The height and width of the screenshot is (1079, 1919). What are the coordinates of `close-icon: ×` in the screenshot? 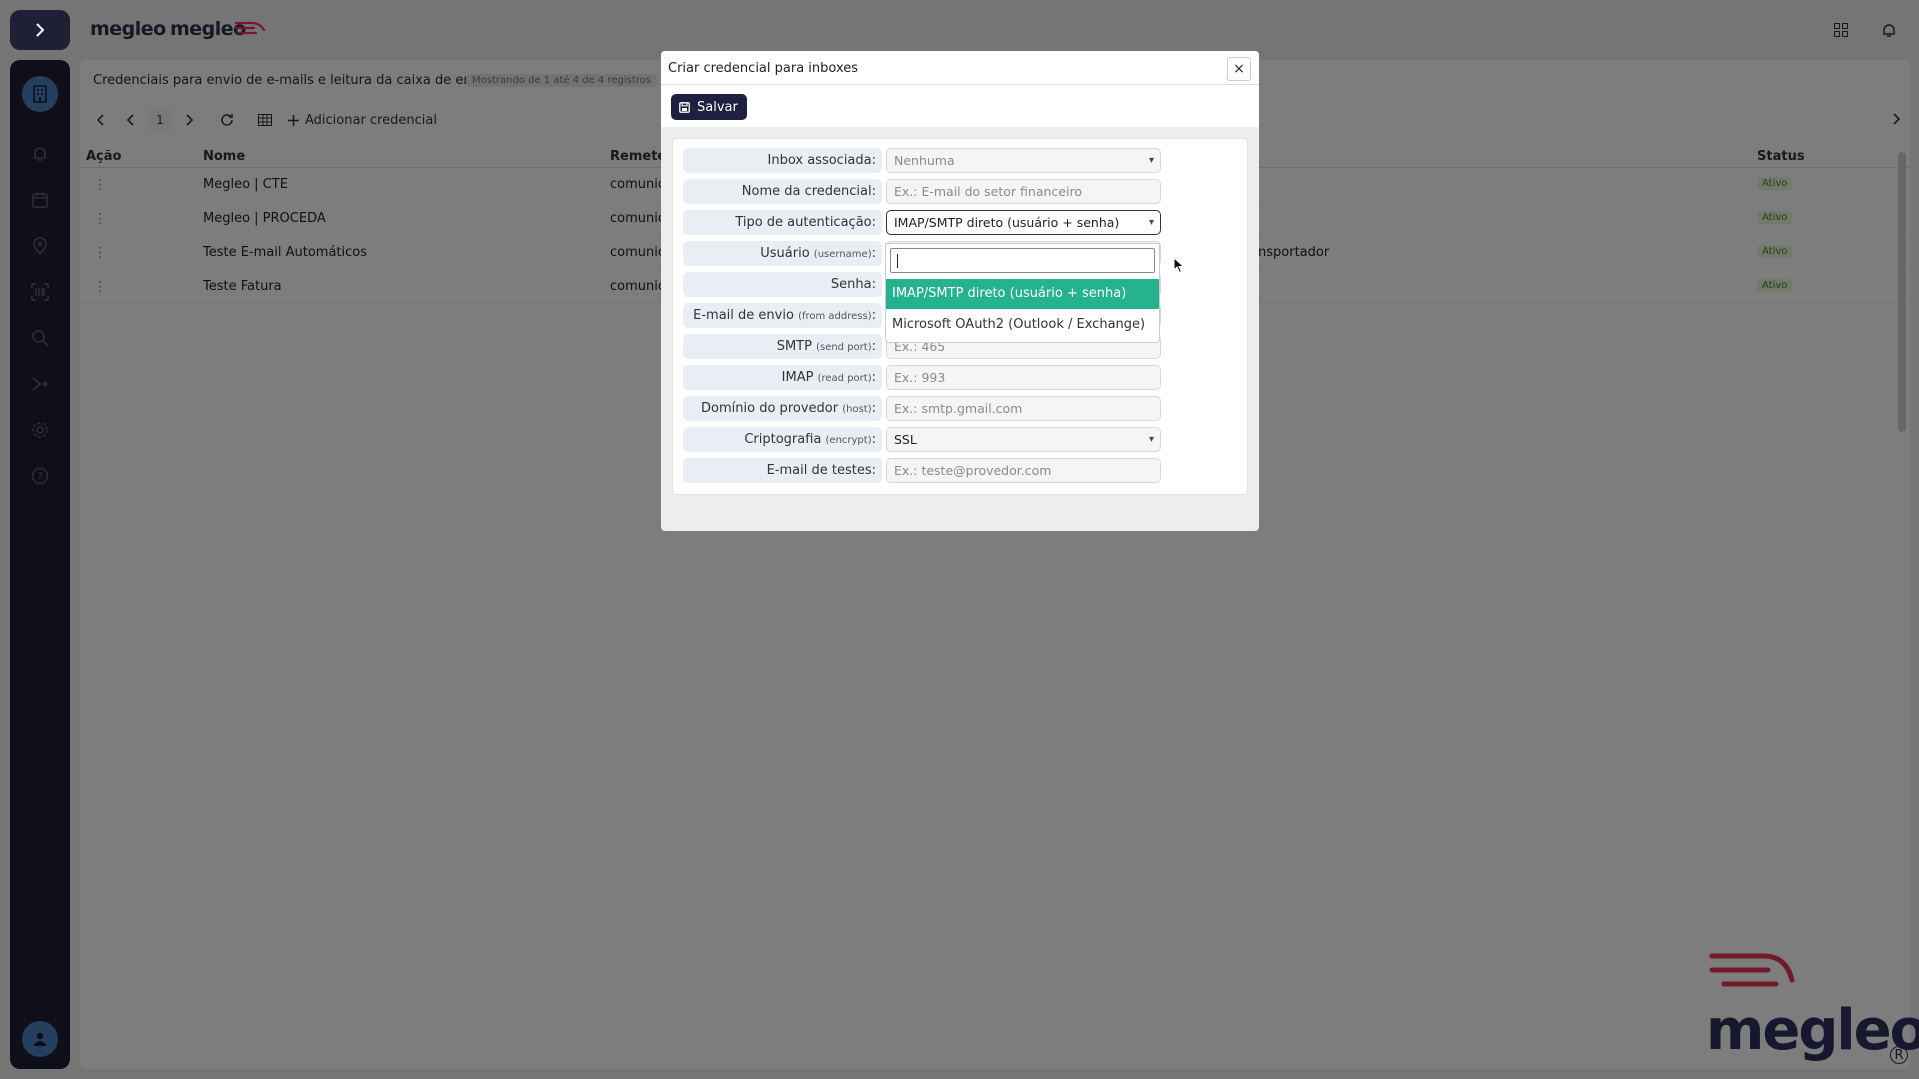 It's located at (1239, 69).